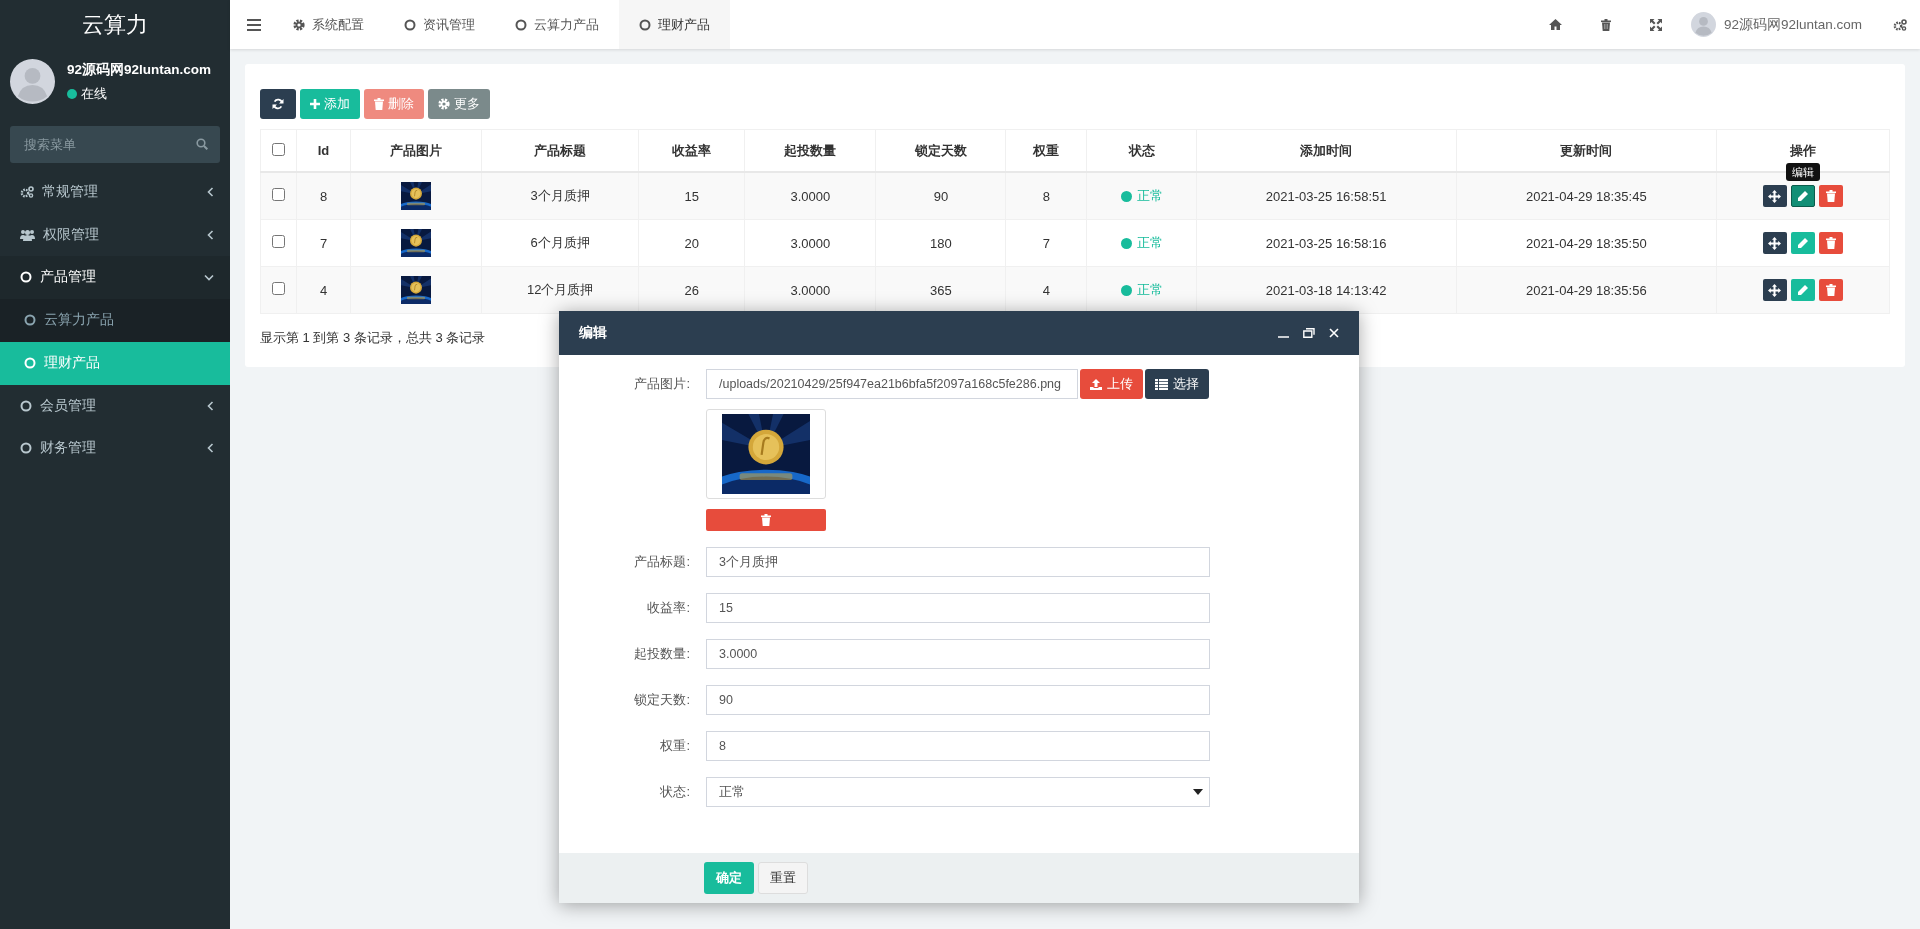  I want to click on upload-icon, so click(1096, 384).